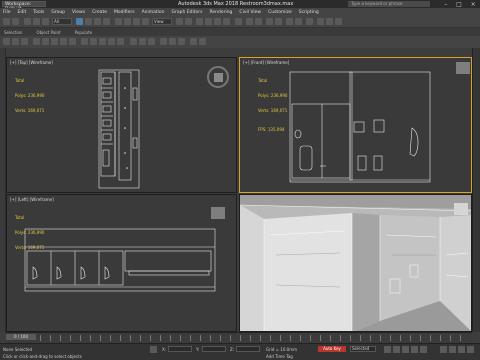 This screenshot has height=360, width=480. What do you see at coordinates (238, 21) in the screenshot?
I see `named-selection-icon` at bounding box center [238, 21].